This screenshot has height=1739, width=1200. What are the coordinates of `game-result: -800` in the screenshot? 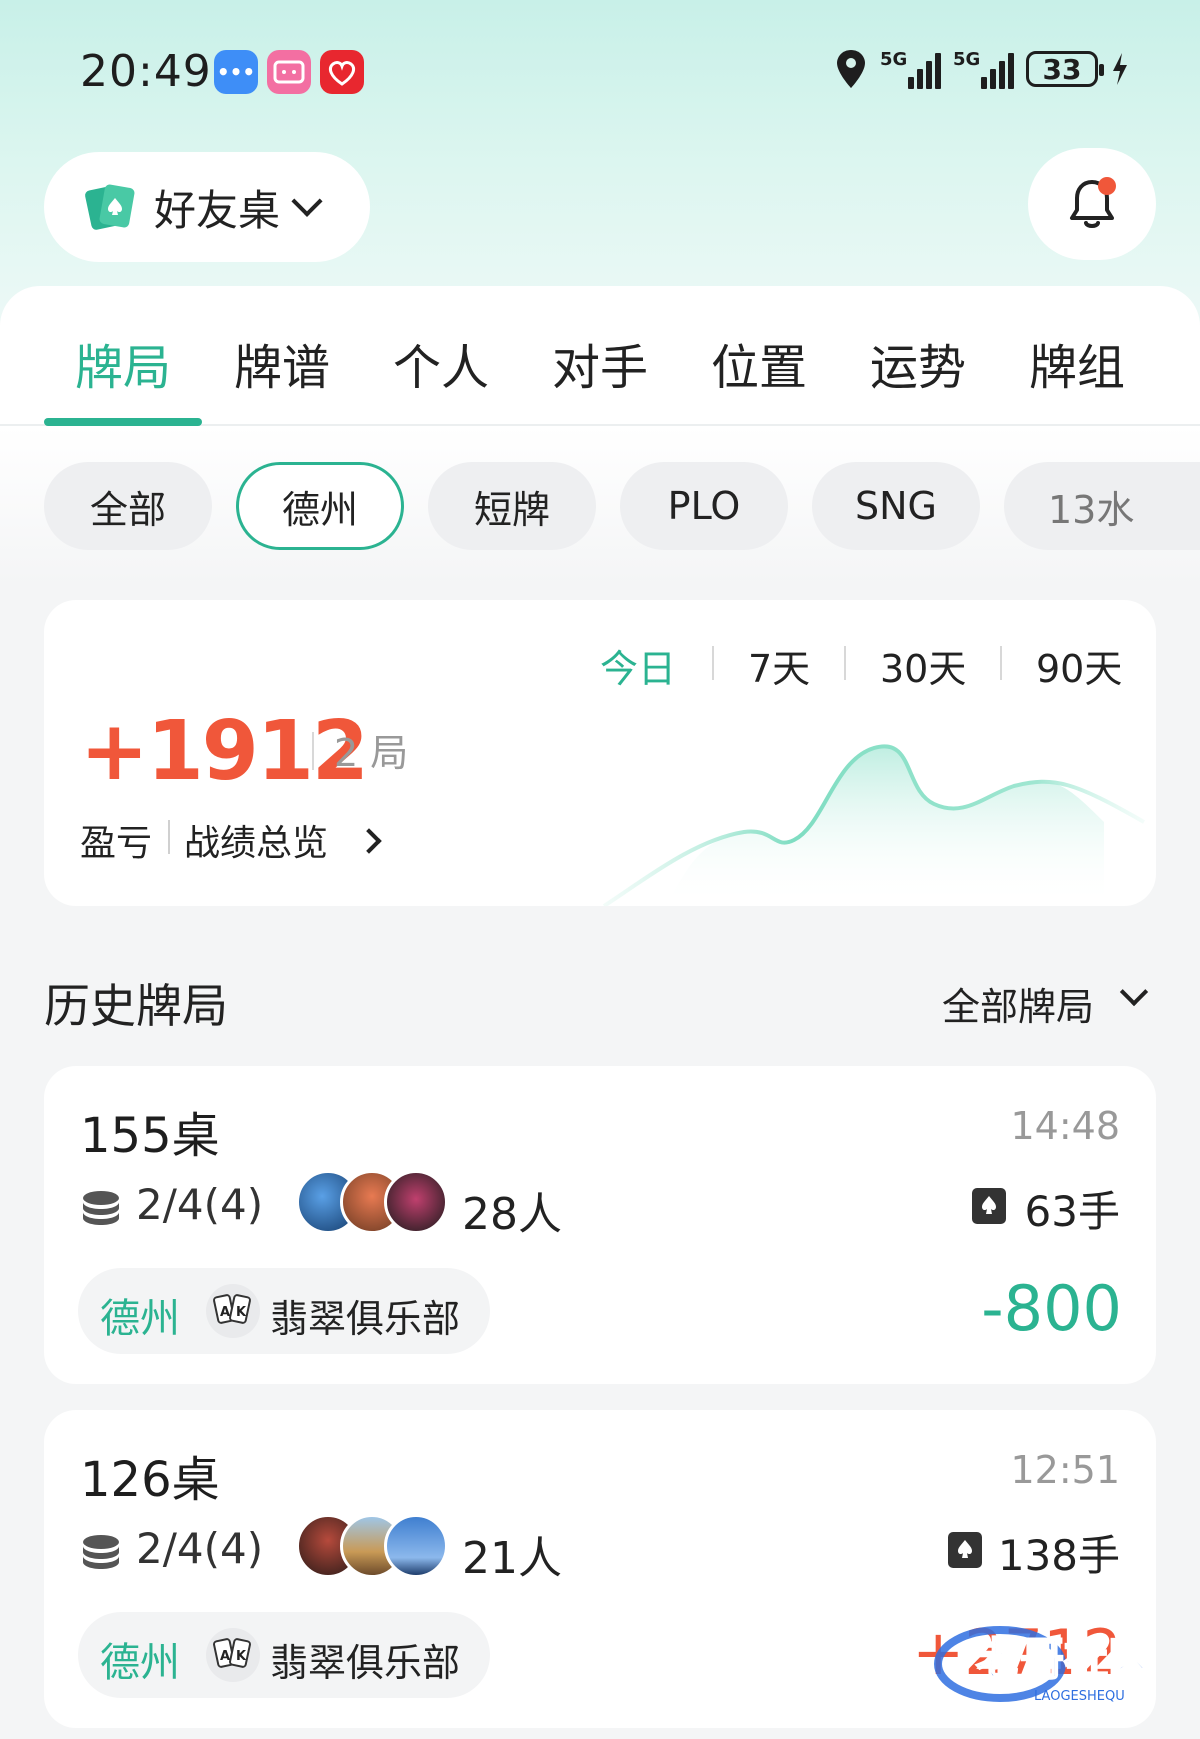 It's located at (1051, 1308).